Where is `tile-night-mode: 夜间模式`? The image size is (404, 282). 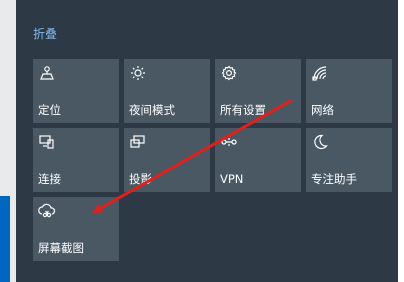 tile-night-mode: 夜间模式 is located at coordinates (167, 91).